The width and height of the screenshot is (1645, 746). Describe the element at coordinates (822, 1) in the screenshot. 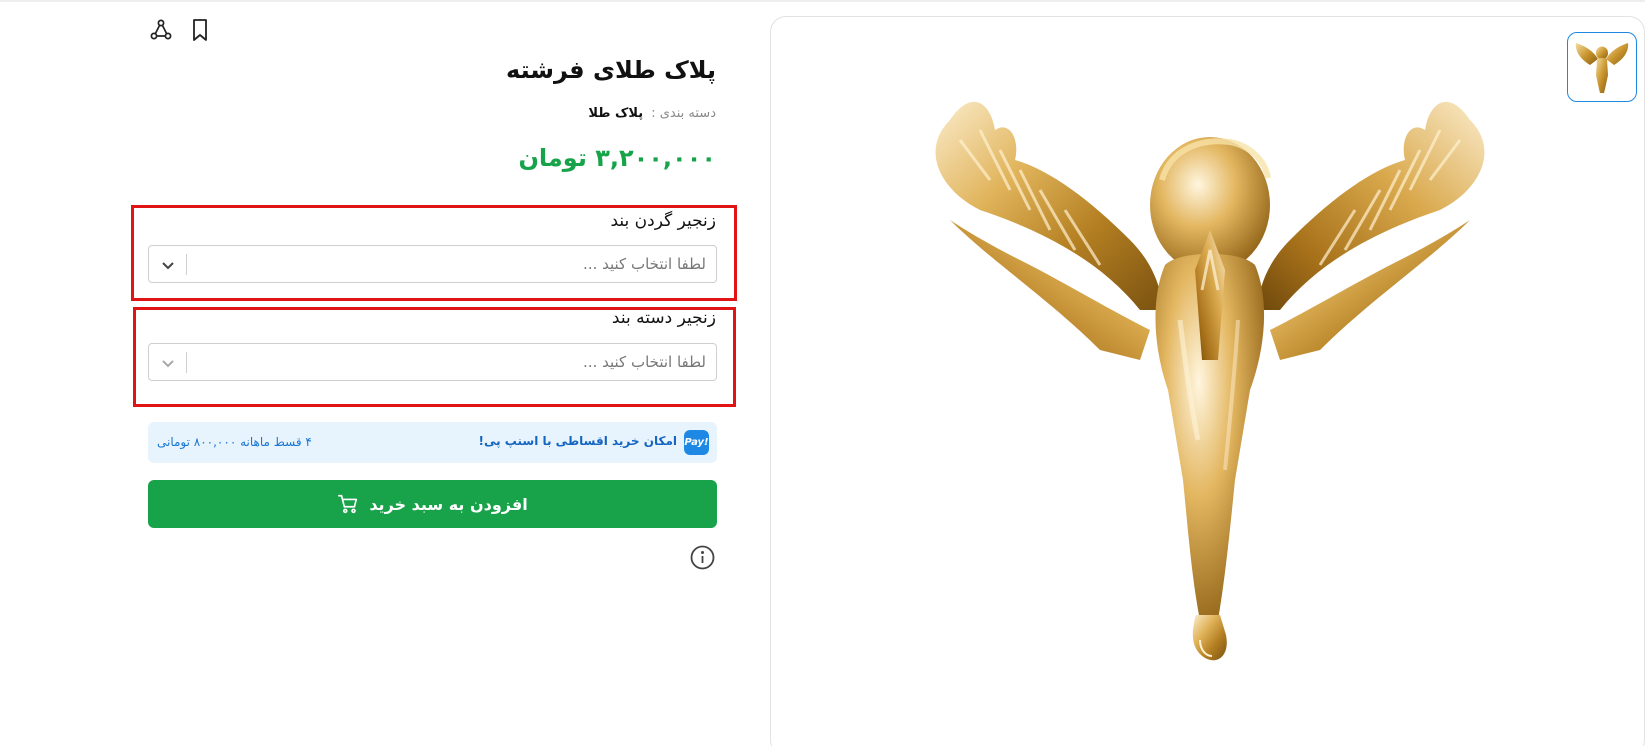

I see `top-divider` at that location.